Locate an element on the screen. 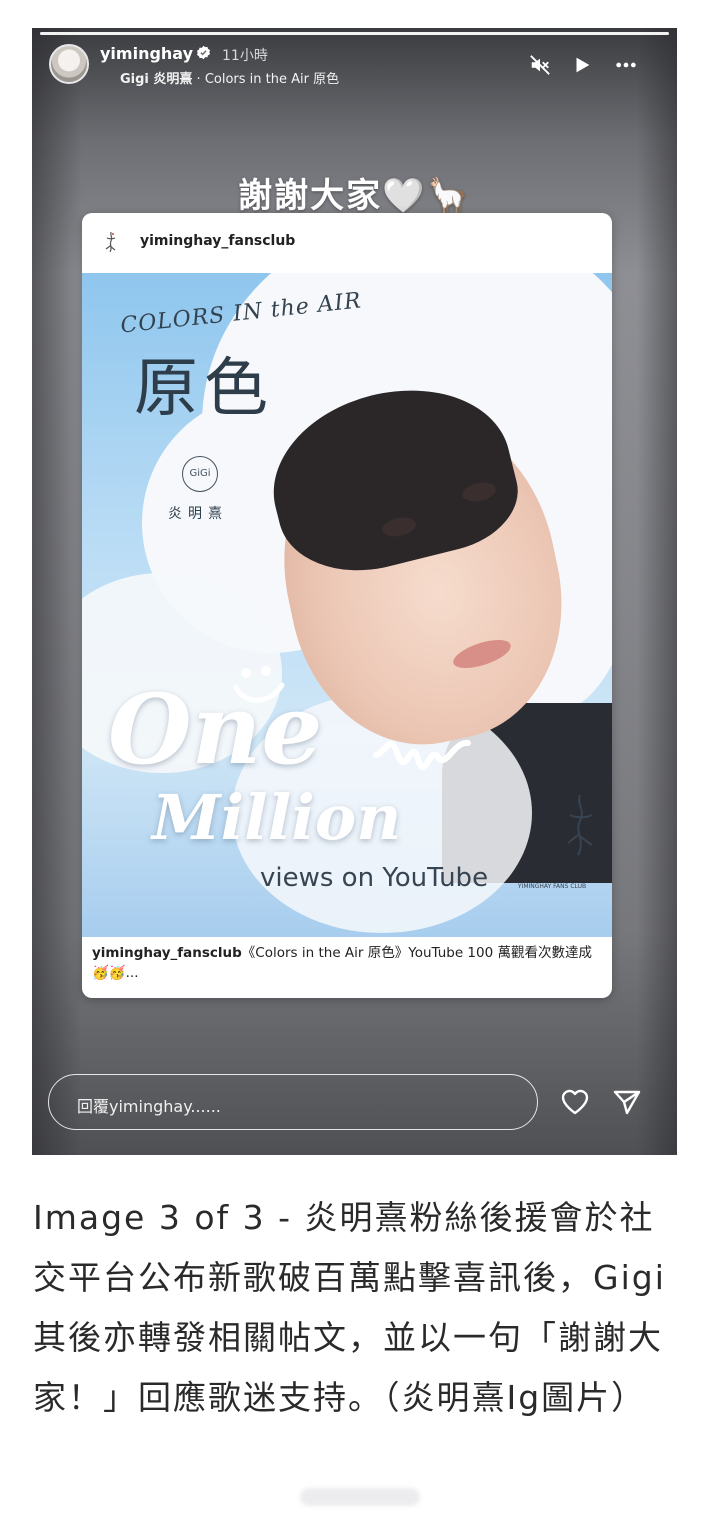 The width and height of the screenshot is (709, 1515). mute-icon is located at coordinates (540, 65).